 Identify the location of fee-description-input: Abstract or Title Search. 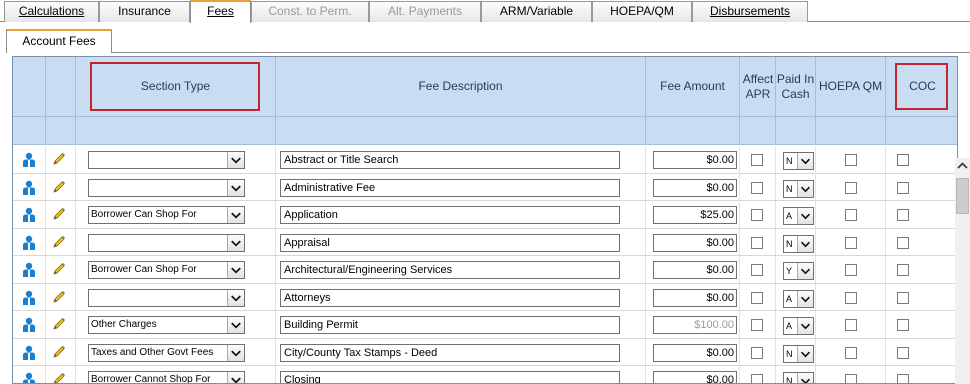
(450, 160).